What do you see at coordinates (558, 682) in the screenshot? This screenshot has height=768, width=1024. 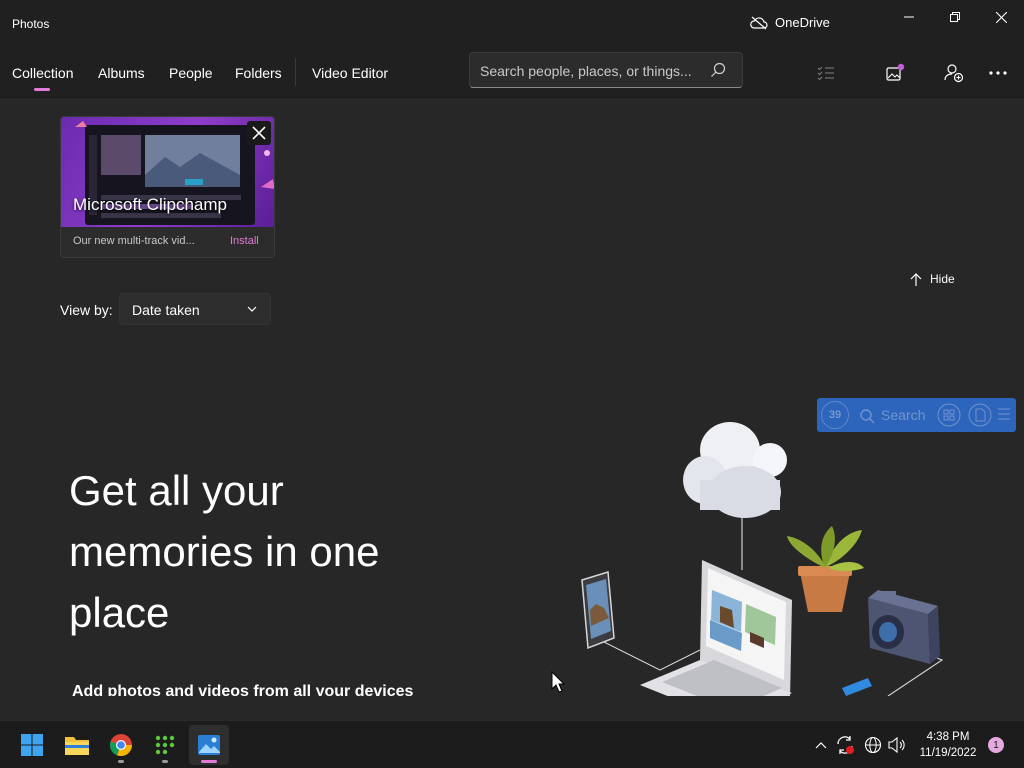 I see `mouse-cursor-icon` at bounding box center [558, 682].